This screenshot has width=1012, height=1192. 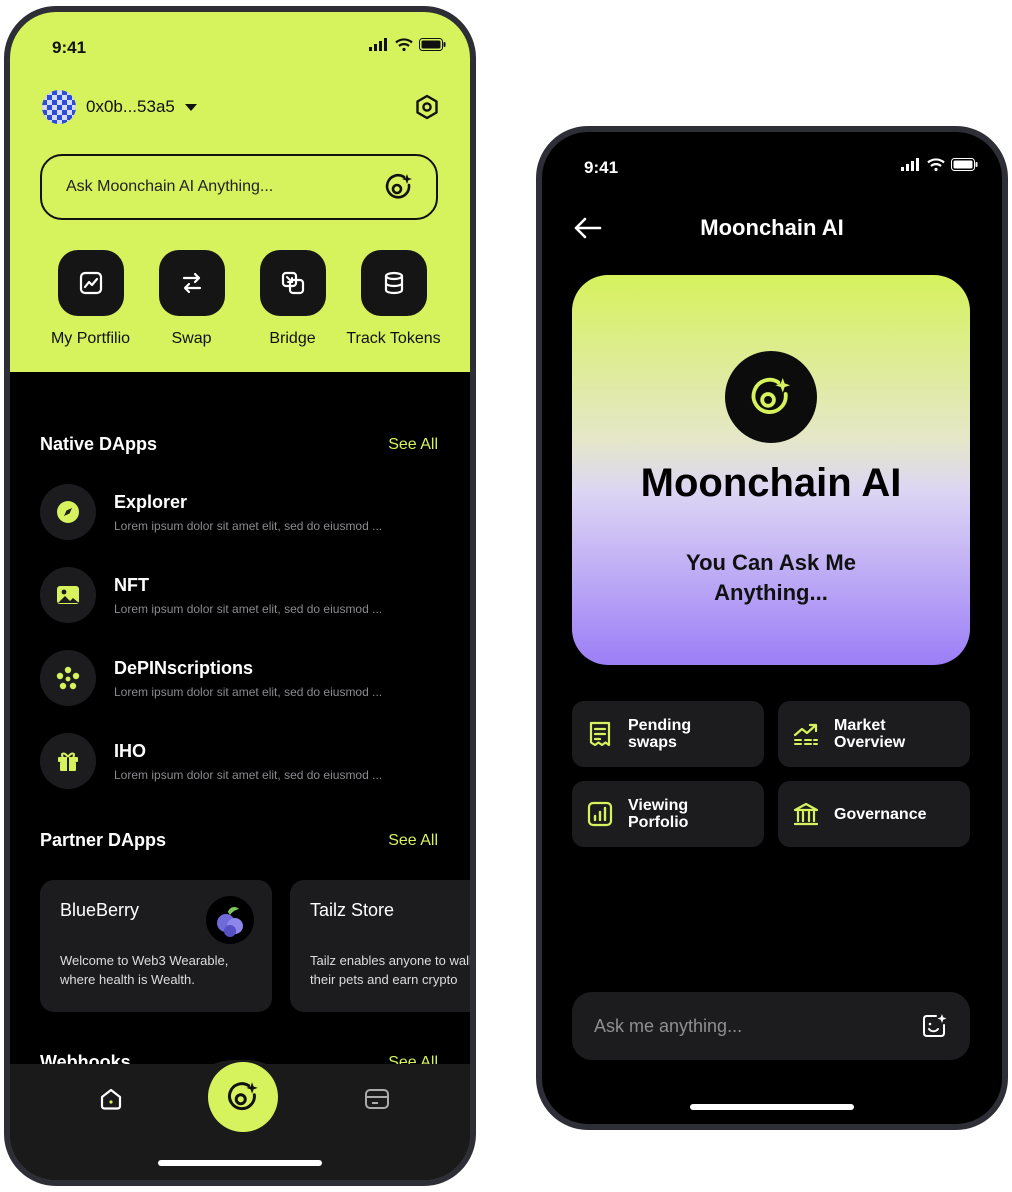 What do you see at coordinates (658, 814) in the screenshot?
I see `suggestion-label: Viewing Porfolio` at bounding box center [658, 814].